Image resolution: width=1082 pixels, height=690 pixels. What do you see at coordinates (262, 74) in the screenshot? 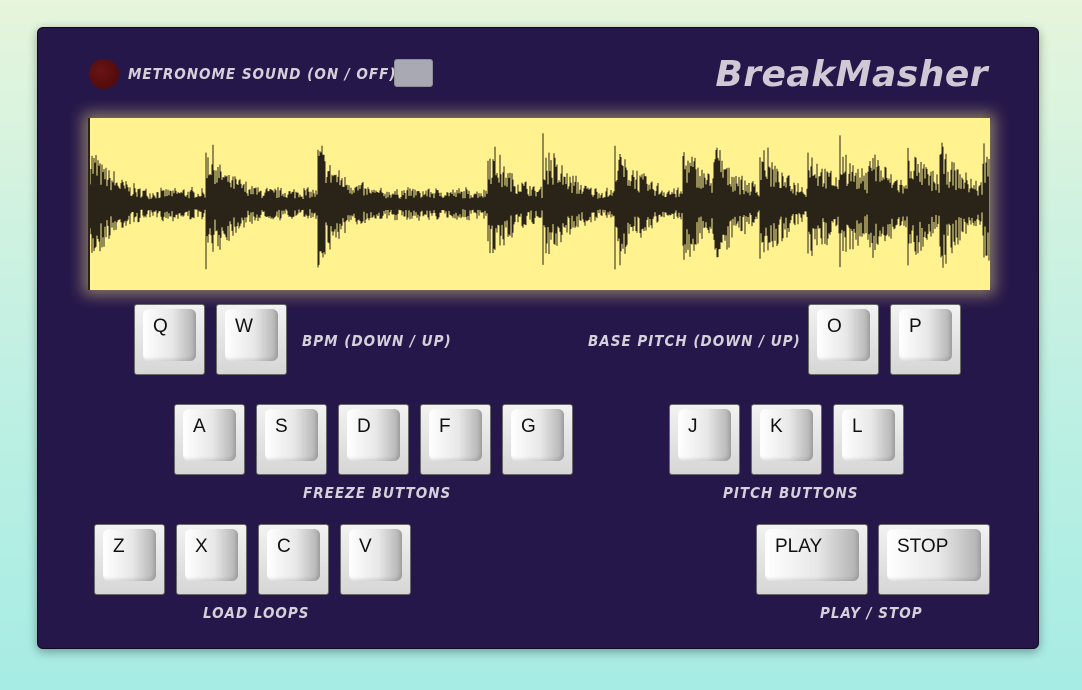
I see `metronome-label: METRONOME SOUND (ON / OFF)` at bounding box center [262, 74].